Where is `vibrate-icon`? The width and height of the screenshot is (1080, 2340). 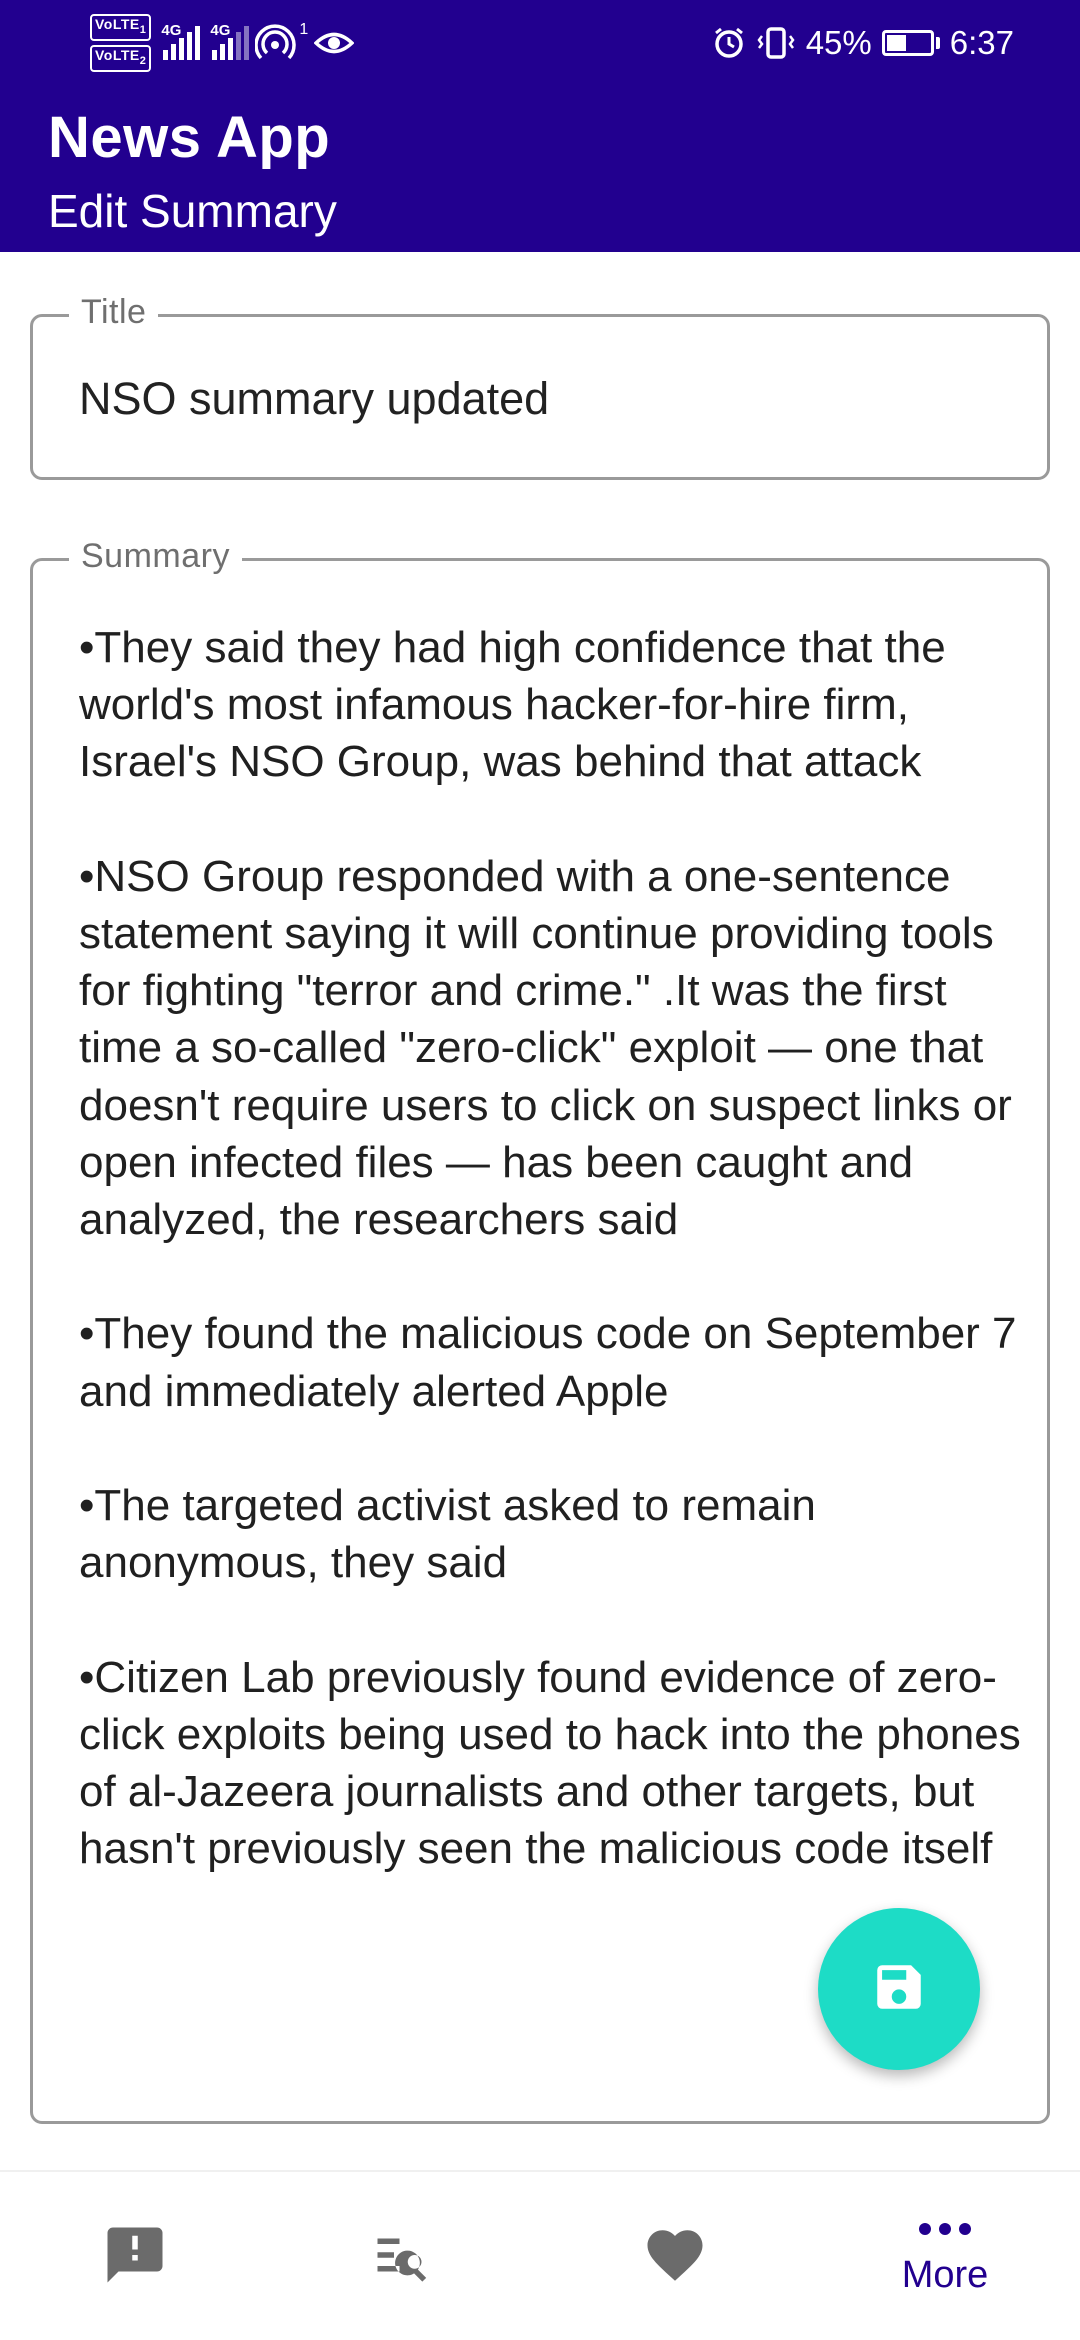 vibrate-icon is located at coordinates (776, 43).